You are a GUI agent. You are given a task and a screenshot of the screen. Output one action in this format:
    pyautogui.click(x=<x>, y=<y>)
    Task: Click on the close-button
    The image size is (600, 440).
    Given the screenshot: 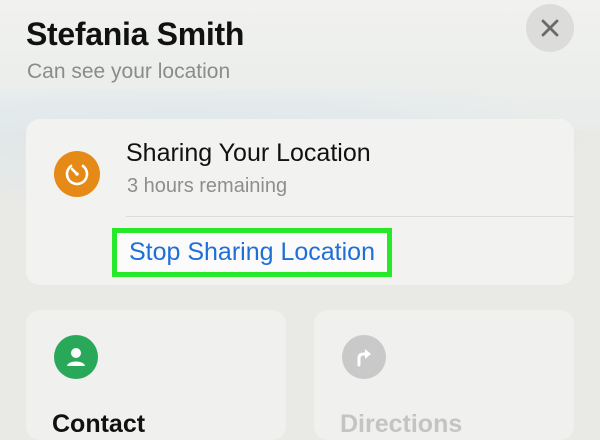 What is the action you would take?
    pyautogui.click(x=550, y=28)
    